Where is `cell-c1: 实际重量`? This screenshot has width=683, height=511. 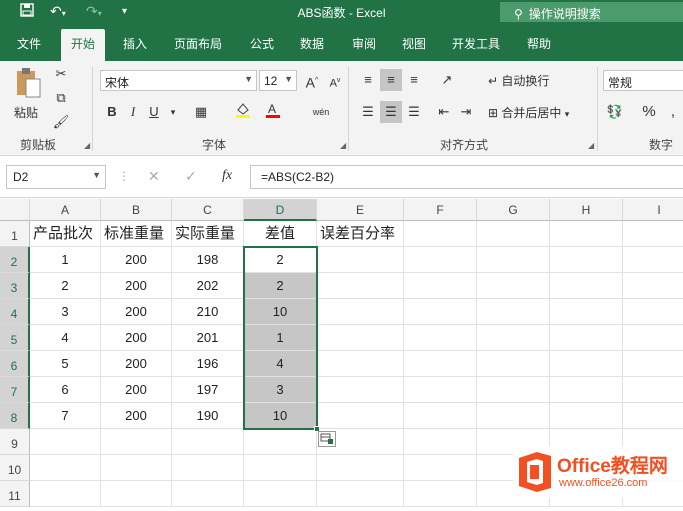 cell-c1: 实际重量 is located at coordinates (208, 234).